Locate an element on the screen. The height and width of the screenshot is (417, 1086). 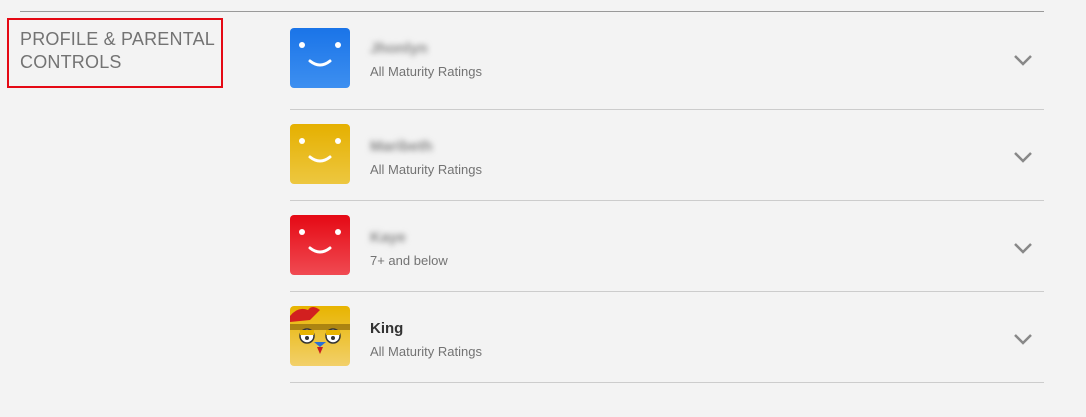
profile-name: King is located at coordinates (387, 328).